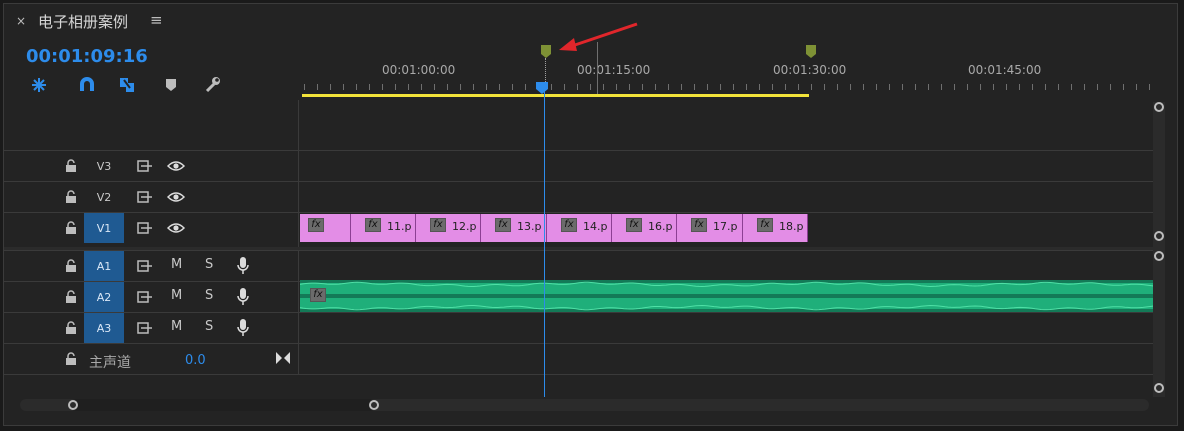 Image resolution: width=1184 pixels, height=431 pixels. Describe the element at coordinates (87, 85) in the screenshot. I see `snap-magnet-icon` at that location.